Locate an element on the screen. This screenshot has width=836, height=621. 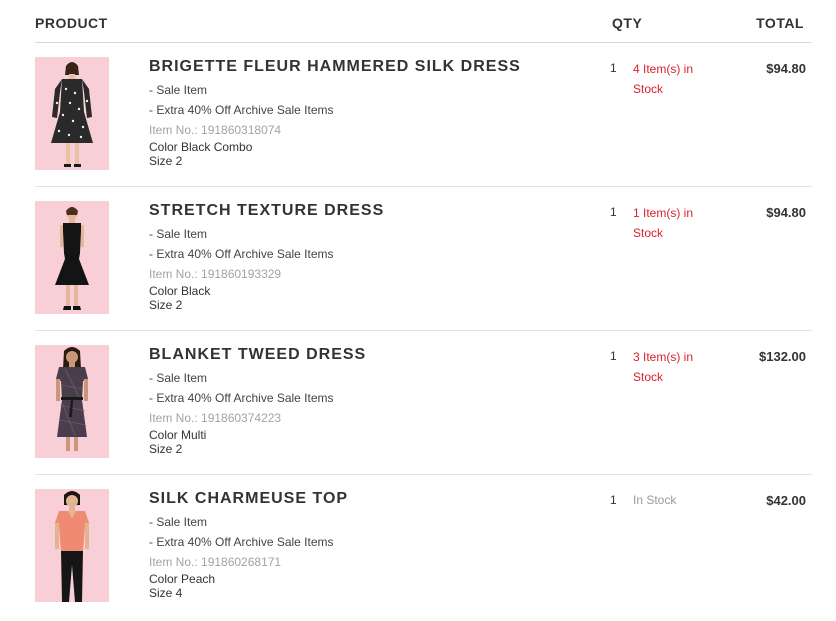
product-name: BLANKET TWEED DRESS is located at coordinates (369, 355).